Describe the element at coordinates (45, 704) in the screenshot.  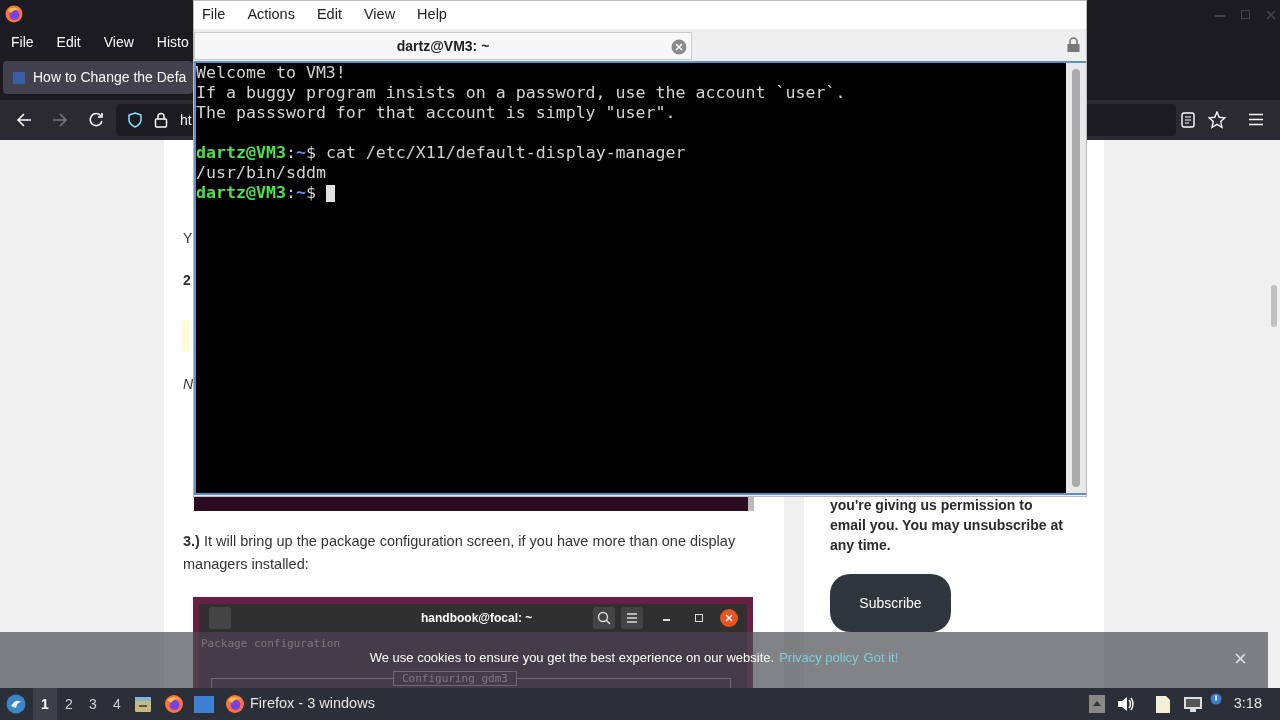
I see `workspace-button: 1` at that location.